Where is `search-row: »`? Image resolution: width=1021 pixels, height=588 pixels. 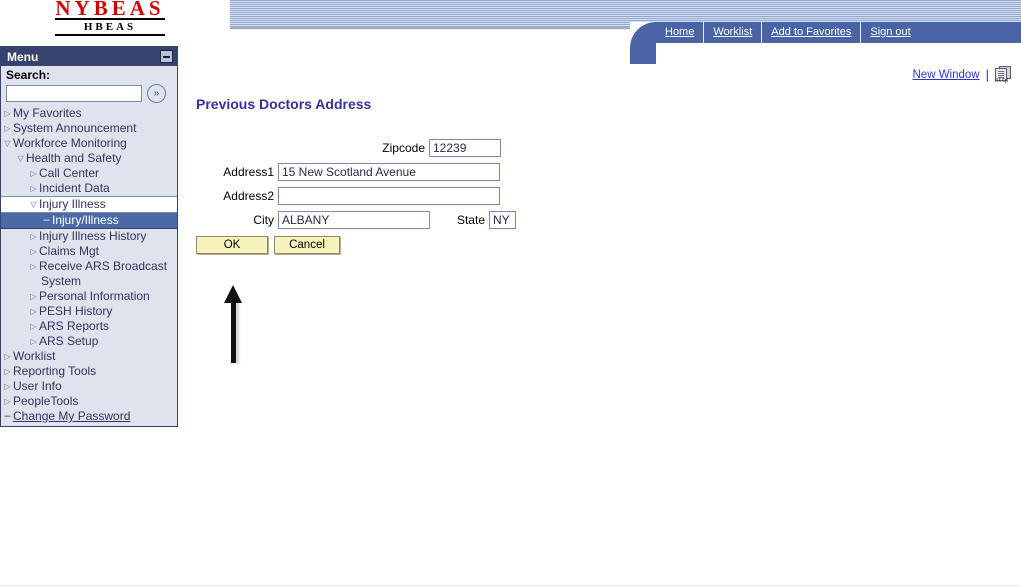 search-row: » is located at coordinates (91, 93).